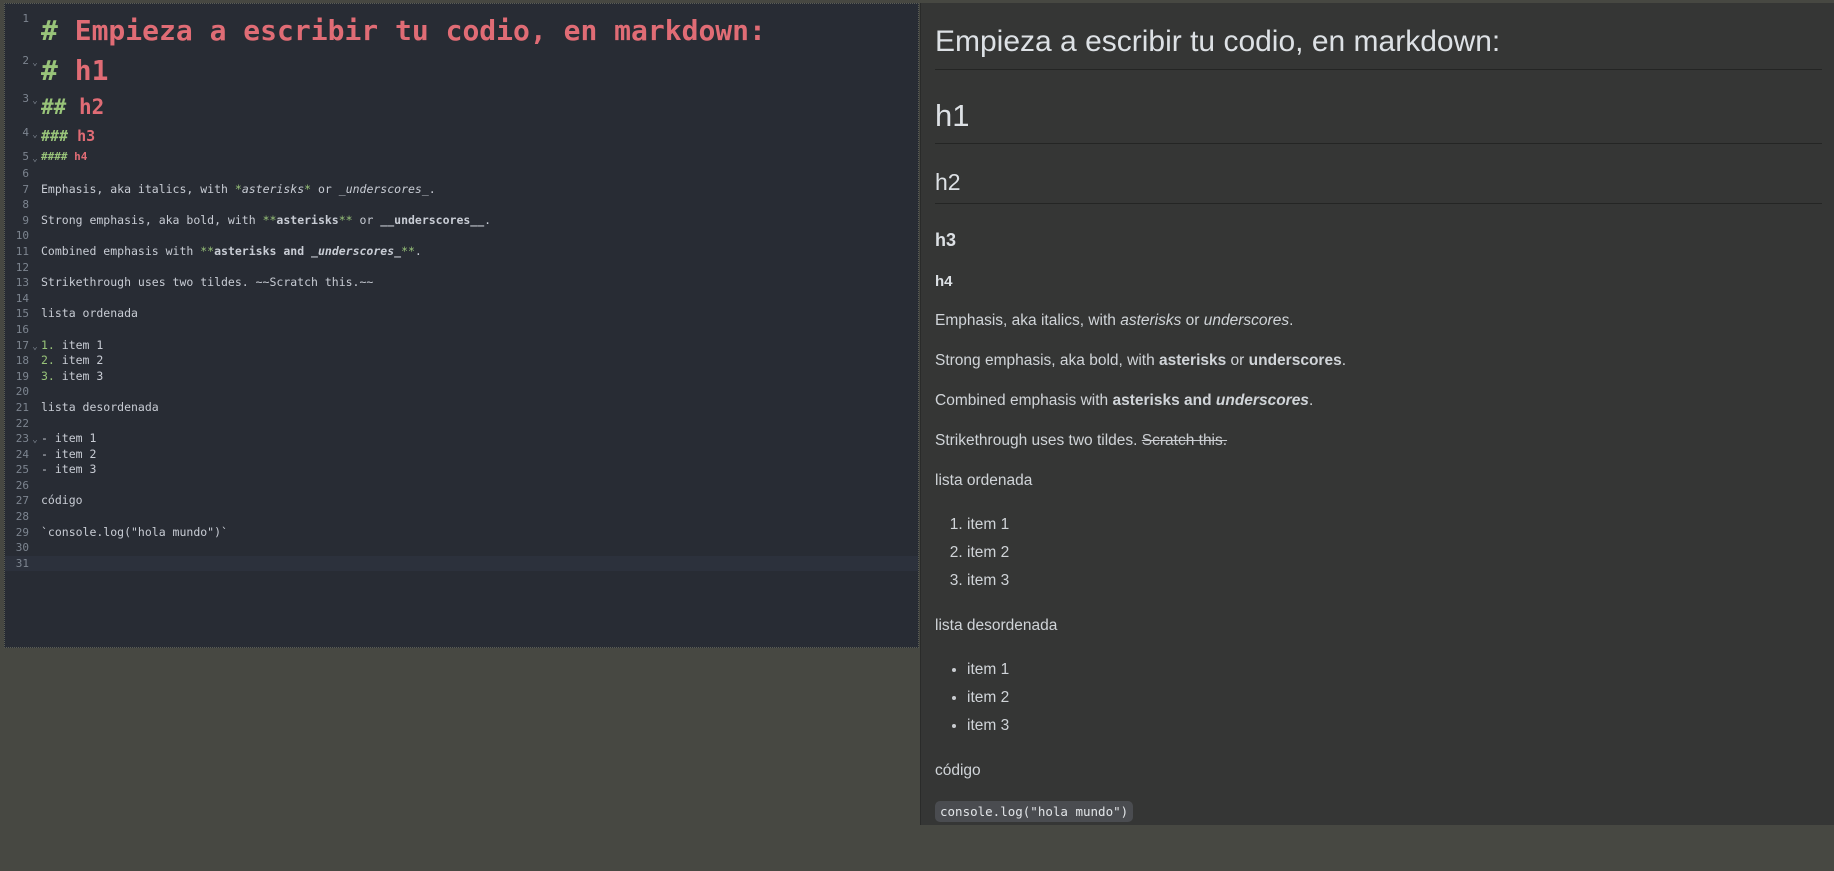  Describe the element at coordinates (1184, 440) in the screenshot. I see `strikethrough-text: Scratch this.` at that location.